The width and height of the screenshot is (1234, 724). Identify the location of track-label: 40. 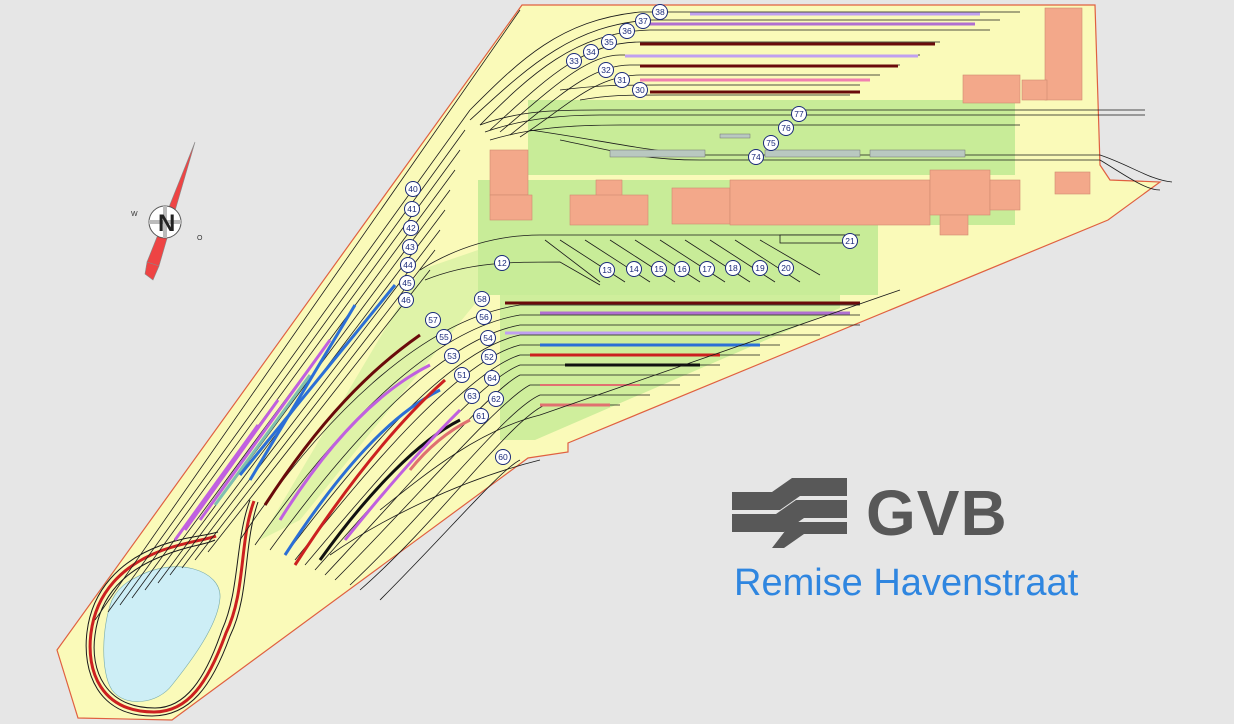
(413, 189).